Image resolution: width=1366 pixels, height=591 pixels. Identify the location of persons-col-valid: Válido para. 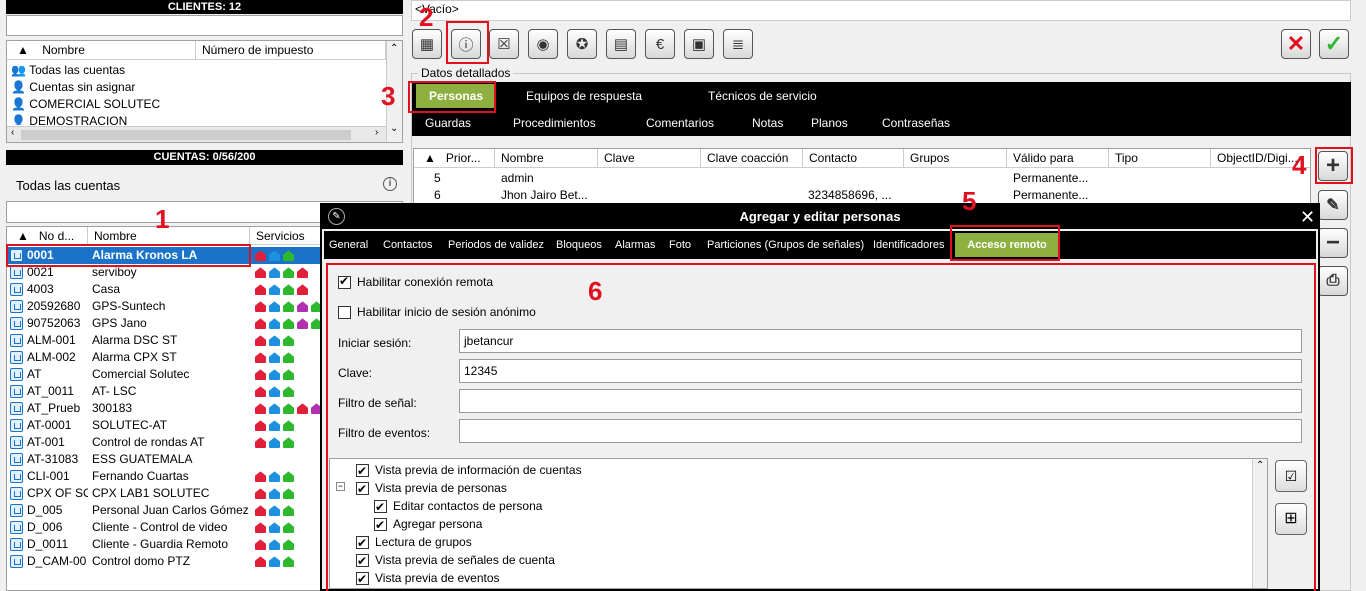
(1058, 158).